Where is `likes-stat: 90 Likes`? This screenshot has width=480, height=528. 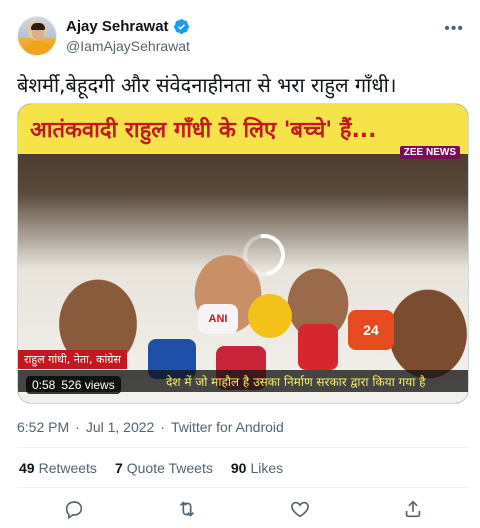
likes-stat: 90 Likes is located at coordinates (257, 468).